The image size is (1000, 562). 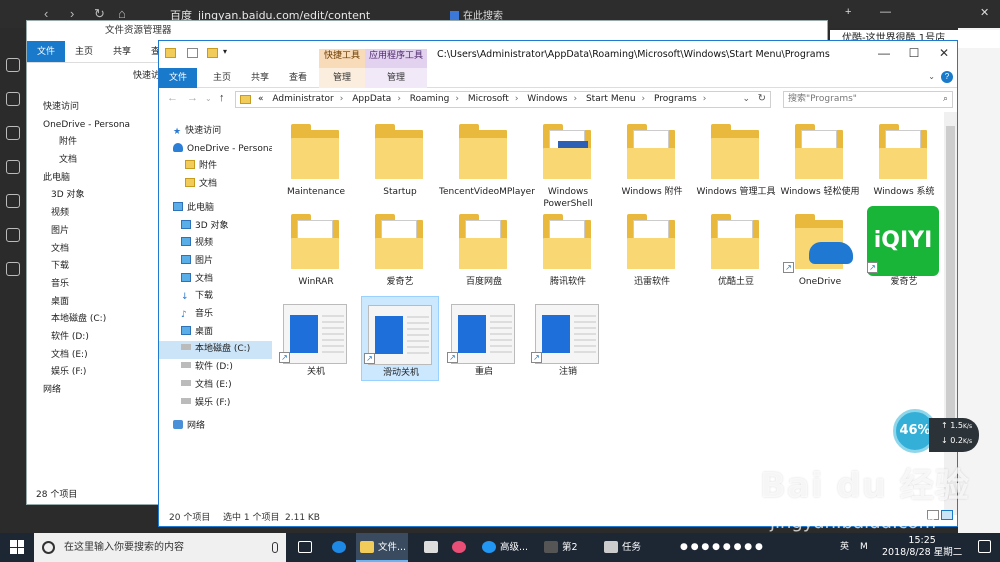 I want to click on address-partial: 快速访, so click(x=146, y=74).